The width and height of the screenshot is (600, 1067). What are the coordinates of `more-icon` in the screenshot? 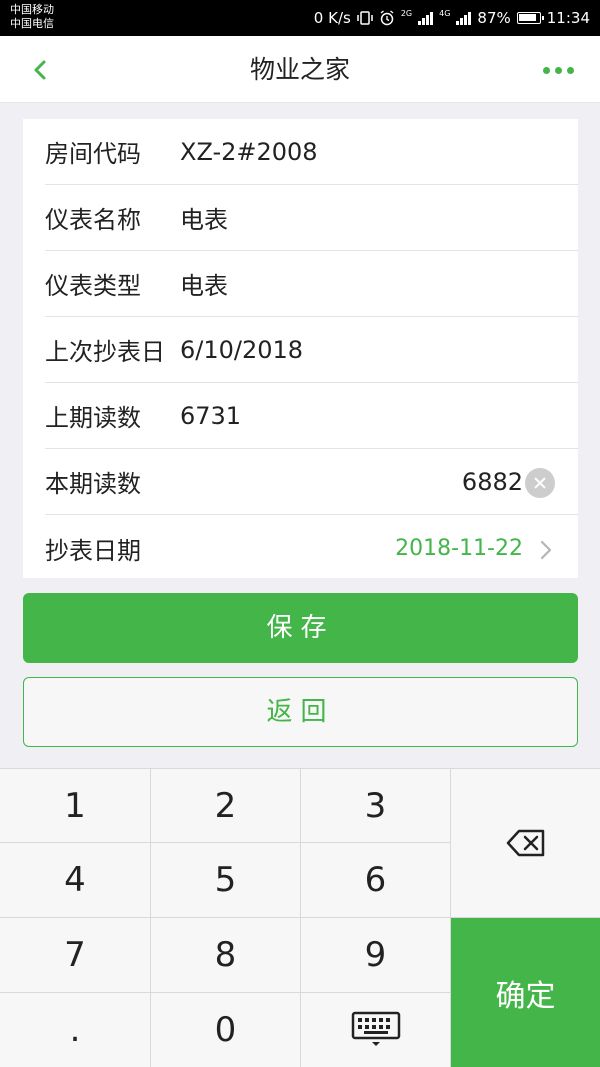 It's located at (558, 70).